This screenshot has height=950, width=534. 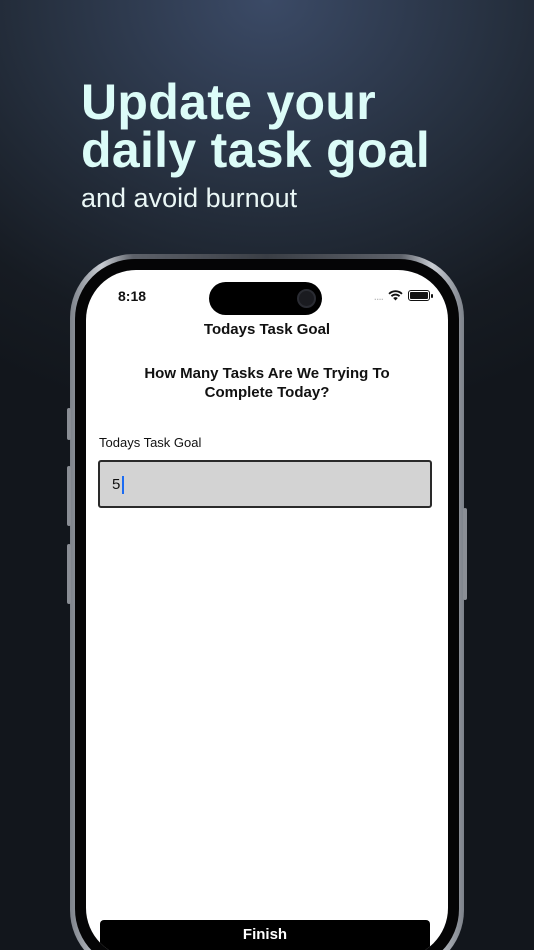 I want to click on task-goal-field, so click(x=265, y=484).